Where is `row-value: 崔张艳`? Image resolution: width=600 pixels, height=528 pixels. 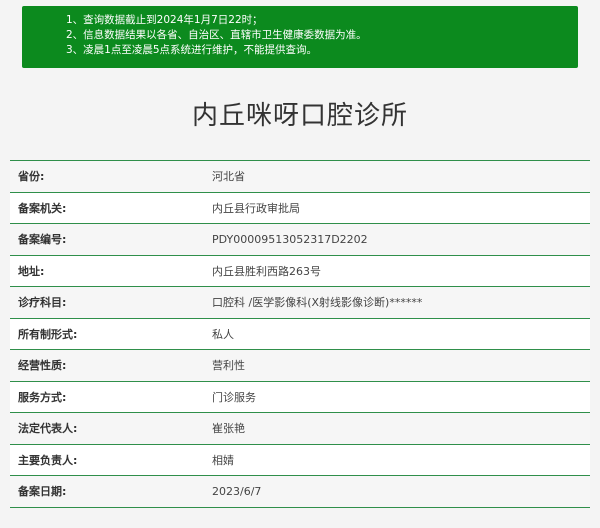
row-value: 崔张艳 is located at coordinates (228, 429).